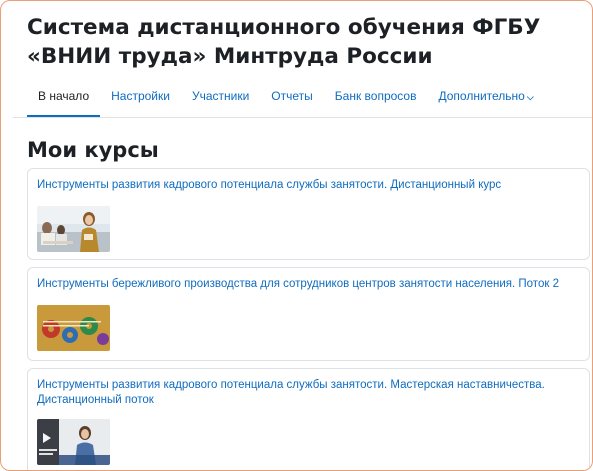 The image size is (593, 471). What do you see at coordinates (302, 117) in the screenshot?
I see `nav-divider` at bounding box center [302, 117].